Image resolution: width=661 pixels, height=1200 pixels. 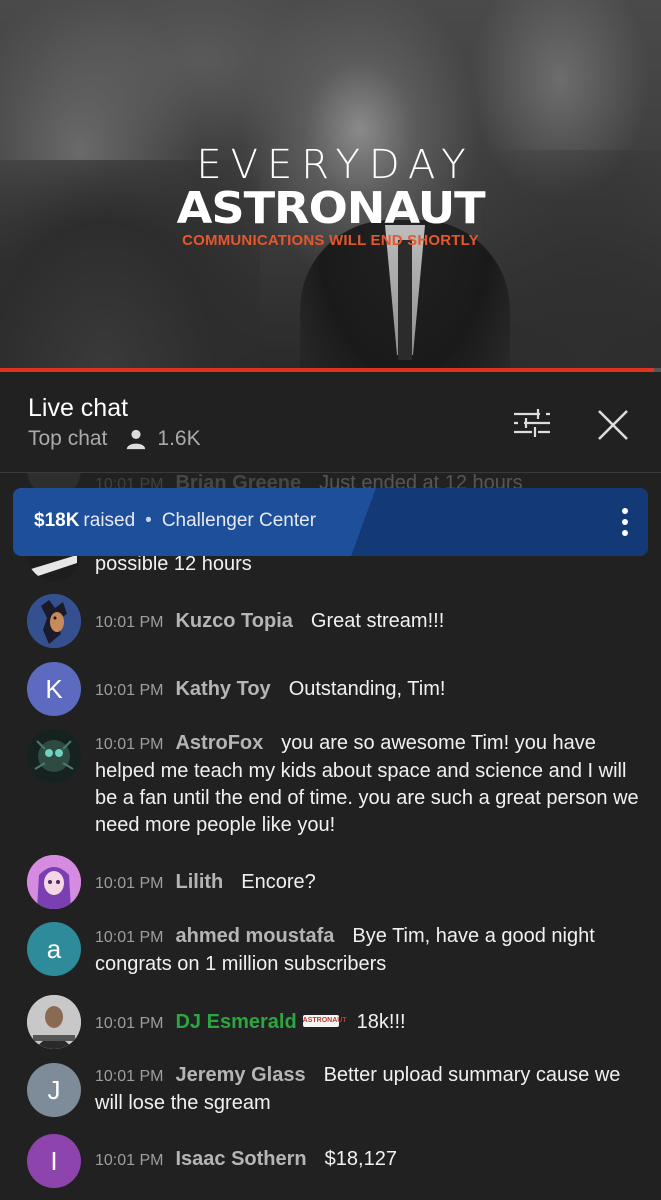 What do you see at coordinates (330, 422) in the screenshot?
I see `chat-header: Live chat Top chat 1.6K` at bounding box center [330, 422].